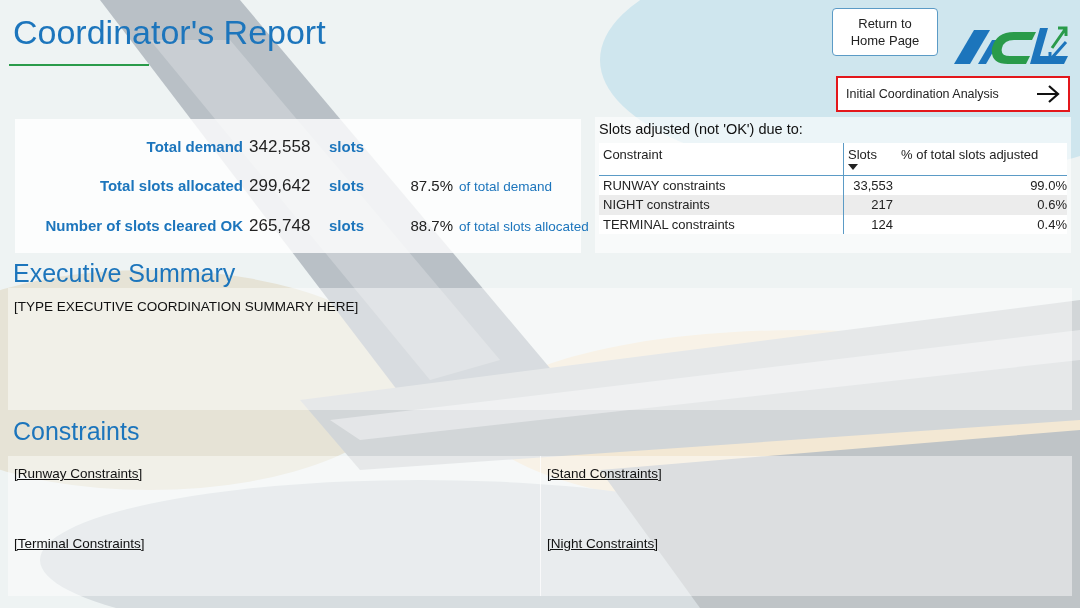 The height and width of the screenshot is (608, 1080). Describe the element at coordinates (280, 225) in the screenshot. I see `stat-value: 265,748` at that location.